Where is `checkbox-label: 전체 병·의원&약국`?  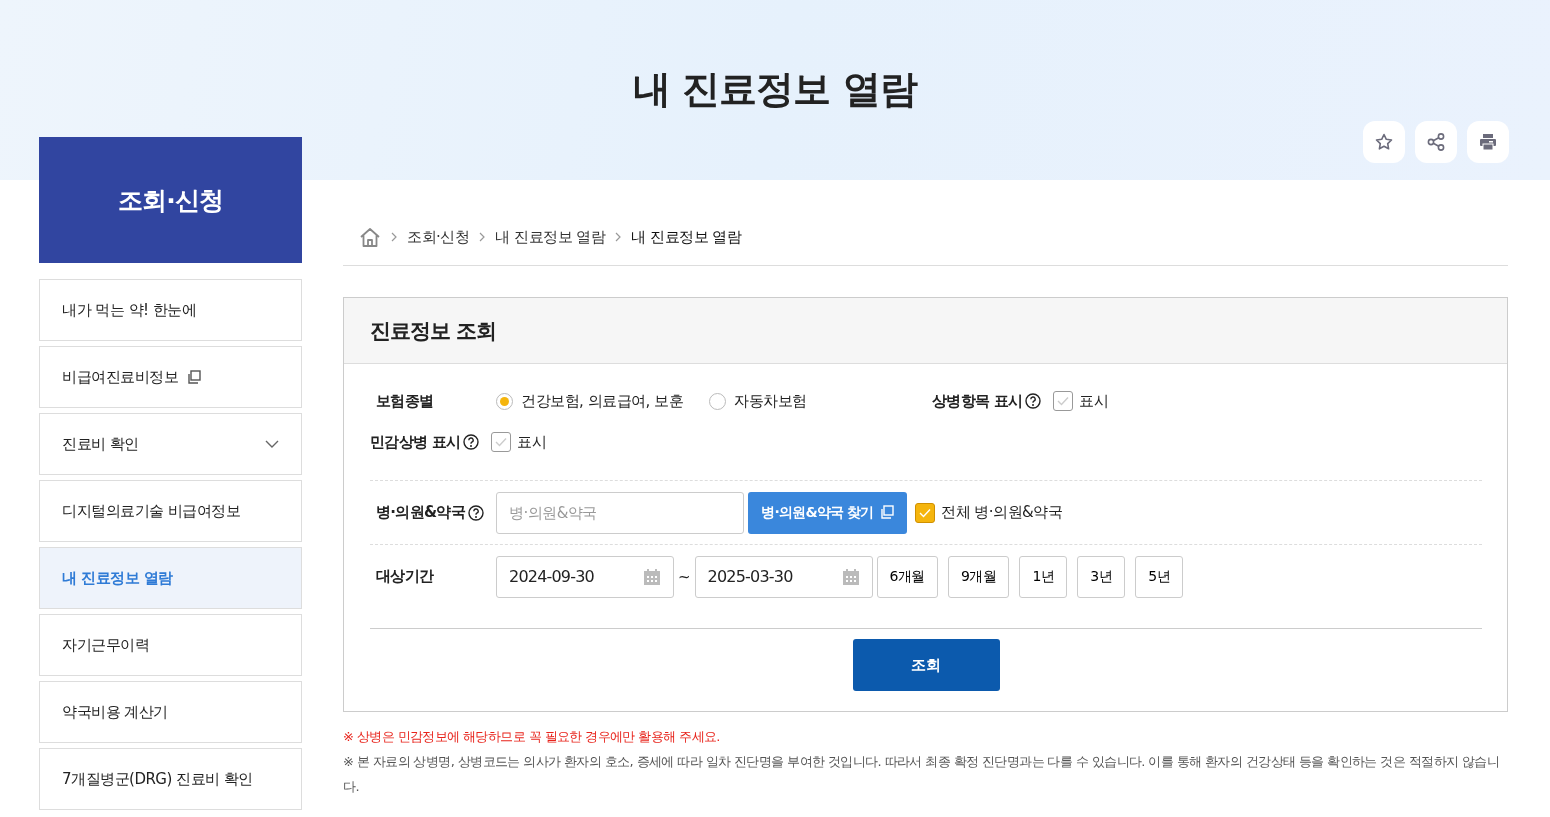 checkbox-label: 전체 병·의원&약국 is located at coordinates (1002, 512).